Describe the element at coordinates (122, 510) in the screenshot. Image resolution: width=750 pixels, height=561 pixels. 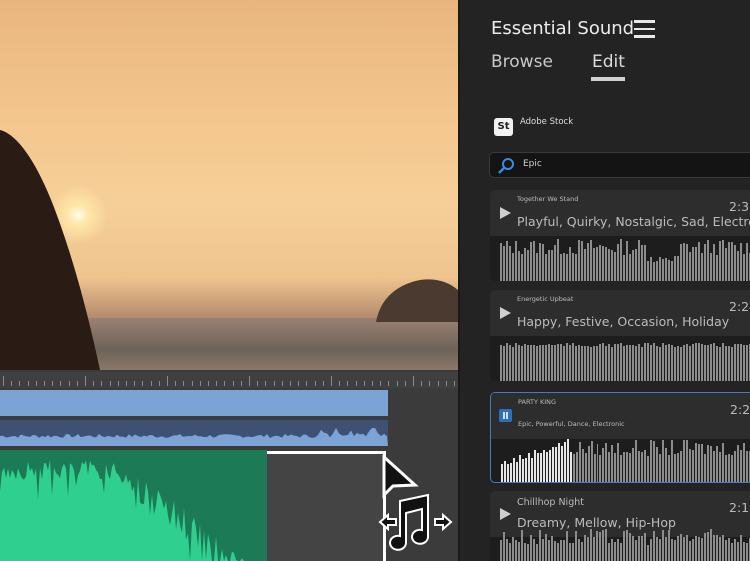
I see `waveform-shape` at that location.